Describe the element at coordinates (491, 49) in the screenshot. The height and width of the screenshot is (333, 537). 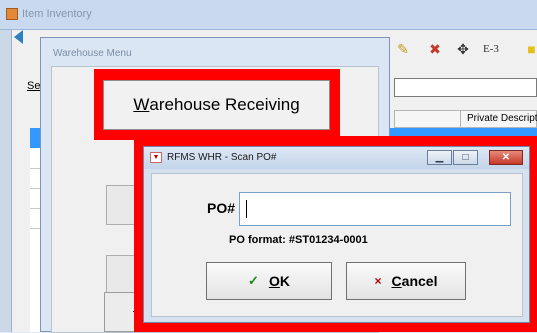
I see `e3-button: E-3` at that location.